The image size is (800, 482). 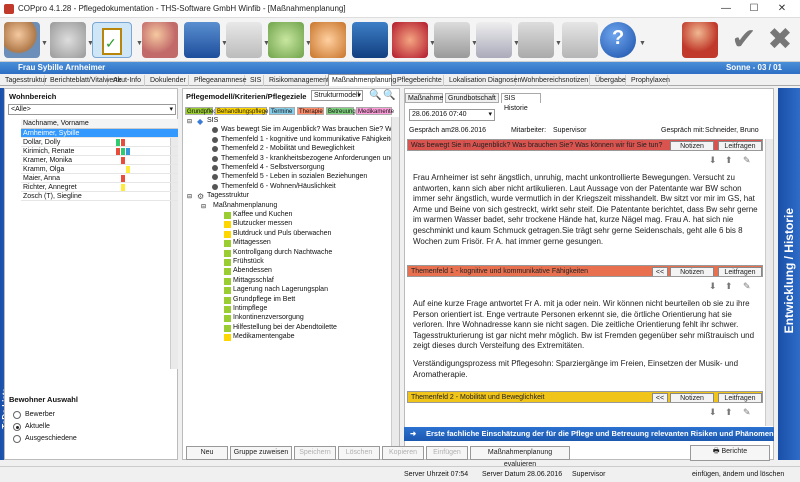 What do you see at coordinates (609, 80) in the screenshot?
I see `tab-übergabe: Übergabe` at bounding box center [609, 80].